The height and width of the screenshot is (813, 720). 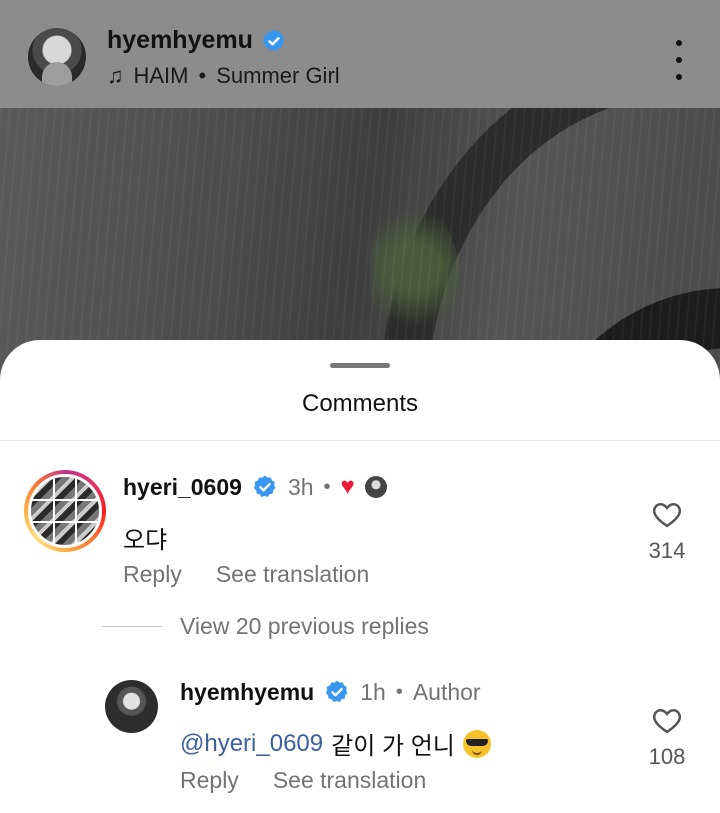 I want to click on comment-meta: hyeri_0609 3h • ♥, so click(x=255, y=487).